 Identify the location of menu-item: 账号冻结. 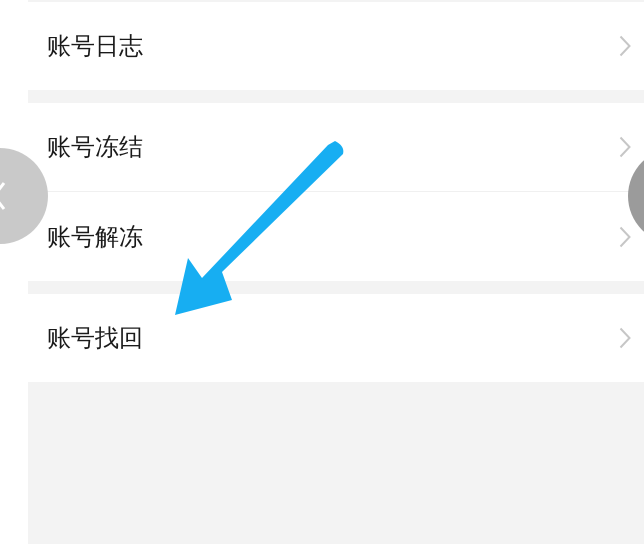
(95, 147).